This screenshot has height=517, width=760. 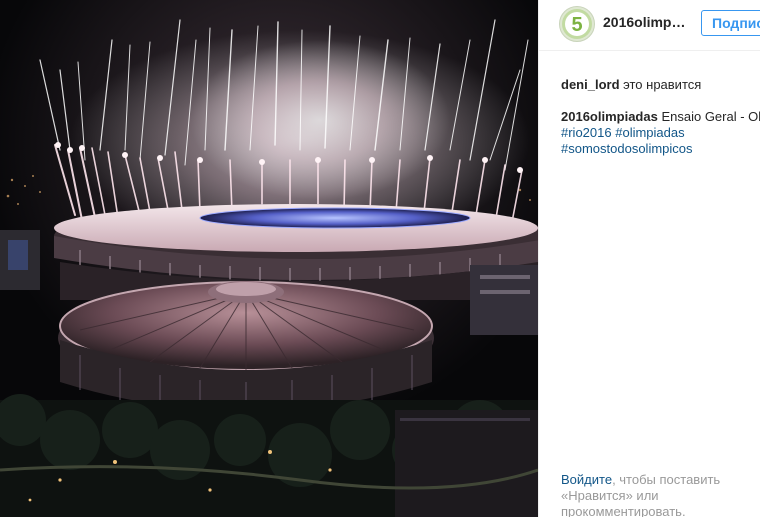 I want to click on login-prompt-line3: прокомментировать., so click(x=623, y=510).